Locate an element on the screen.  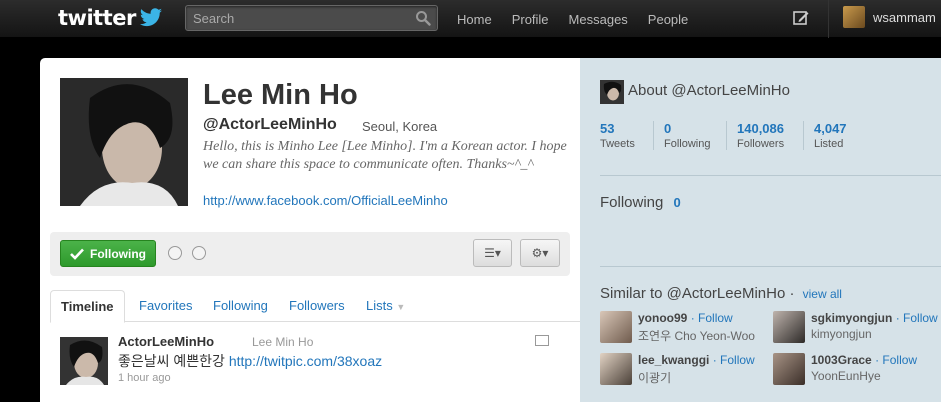
nav-people: People is located at coordinates (668, 19).